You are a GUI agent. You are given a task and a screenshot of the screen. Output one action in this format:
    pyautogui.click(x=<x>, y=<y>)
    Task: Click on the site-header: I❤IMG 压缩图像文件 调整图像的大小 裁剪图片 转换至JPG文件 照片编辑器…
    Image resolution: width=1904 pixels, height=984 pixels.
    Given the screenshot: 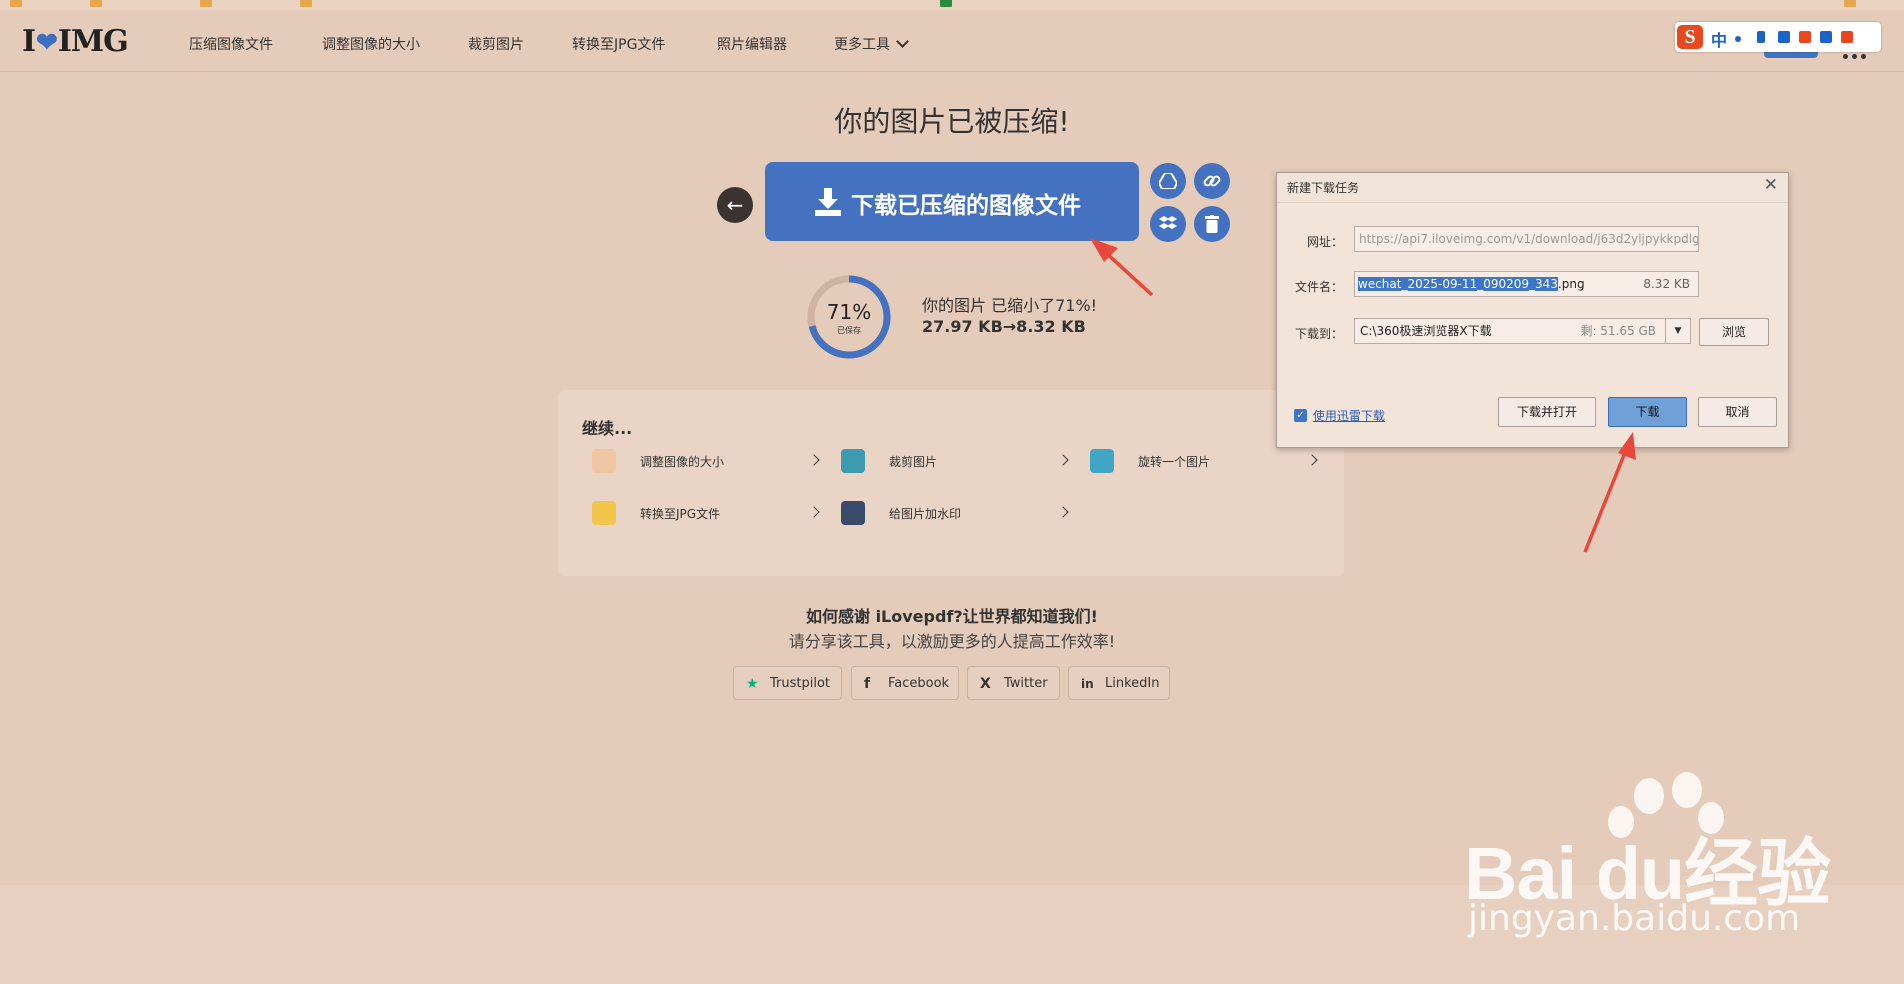 What is the action you would take?
    pyautogui.click(x=952, y=41)
    